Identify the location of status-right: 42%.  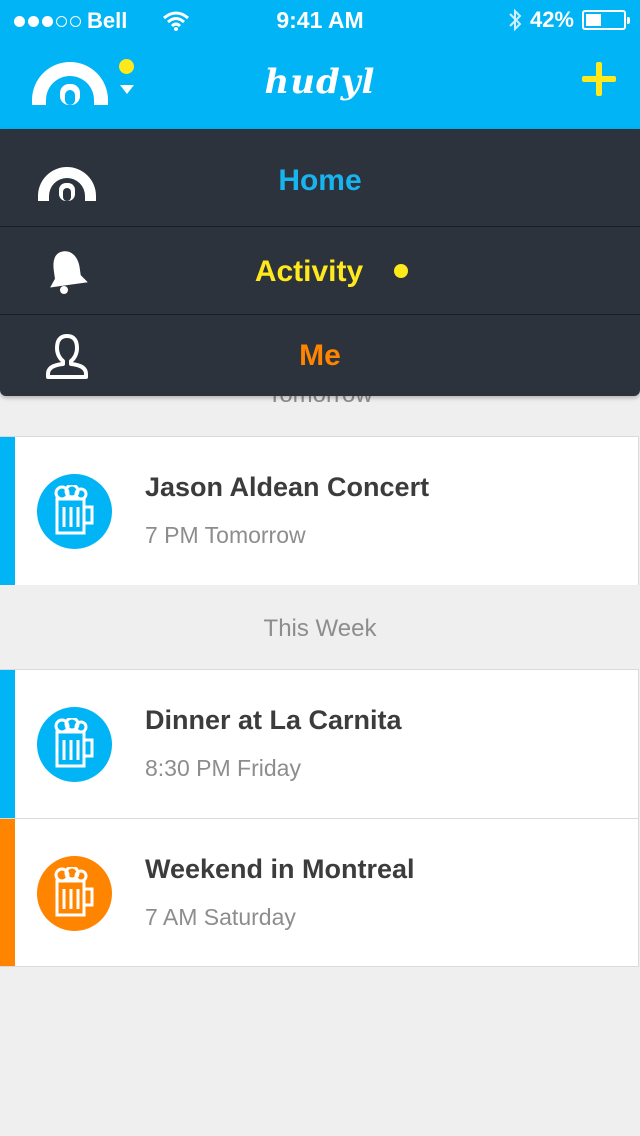
(569, 20).